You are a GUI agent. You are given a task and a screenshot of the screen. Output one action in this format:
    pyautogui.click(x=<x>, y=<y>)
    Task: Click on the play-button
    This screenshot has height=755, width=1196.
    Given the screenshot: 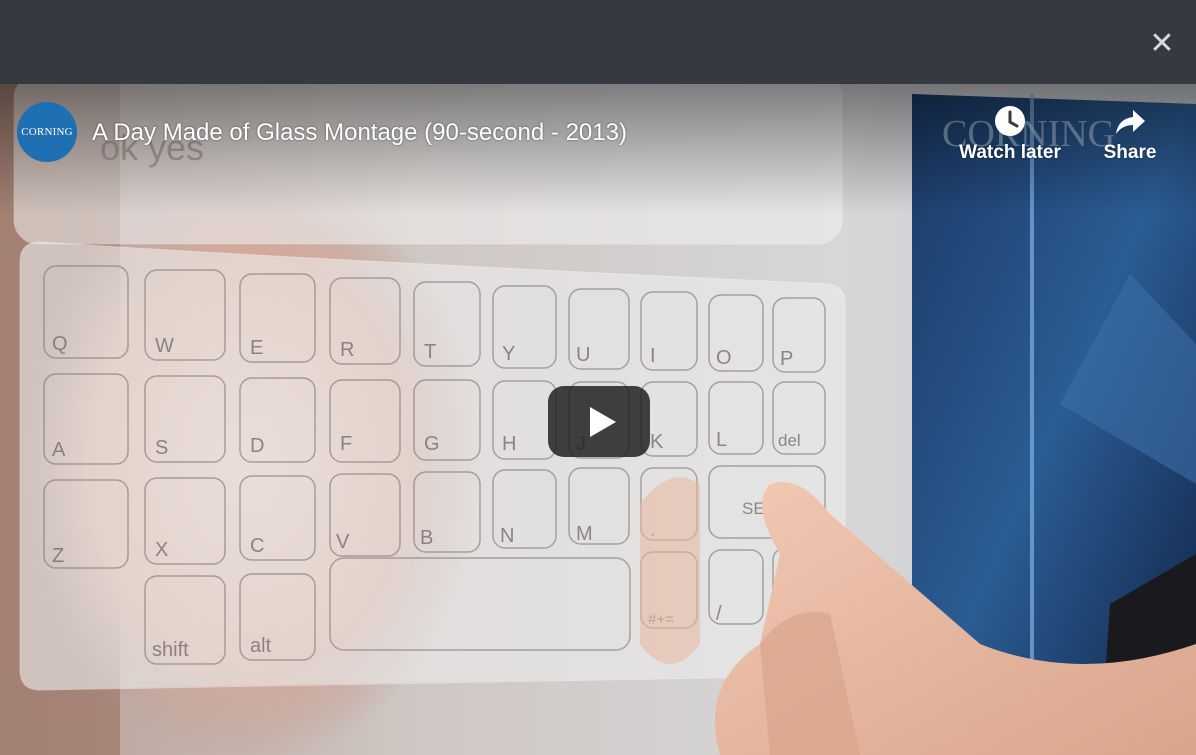 What is the action you would take?
    pyautogui.click(x=599, y=421)
    